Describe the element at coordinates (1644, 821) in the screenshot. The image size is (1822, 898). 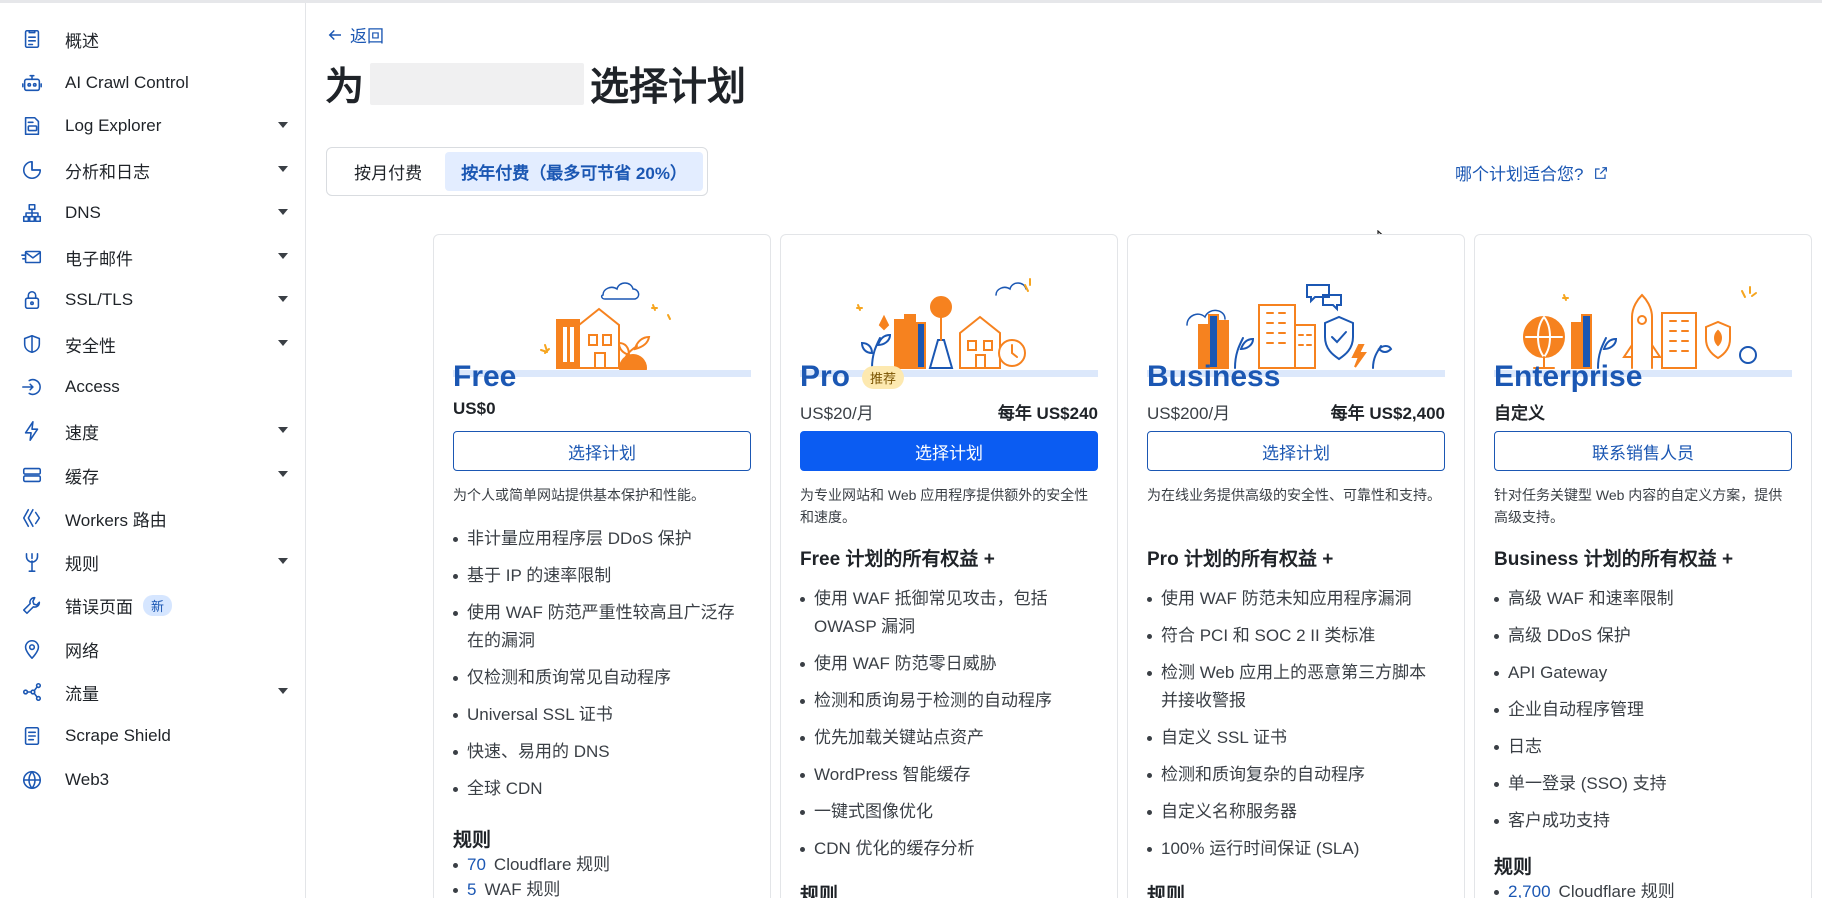
I see `feature-item: 客户成功支持` at that location.